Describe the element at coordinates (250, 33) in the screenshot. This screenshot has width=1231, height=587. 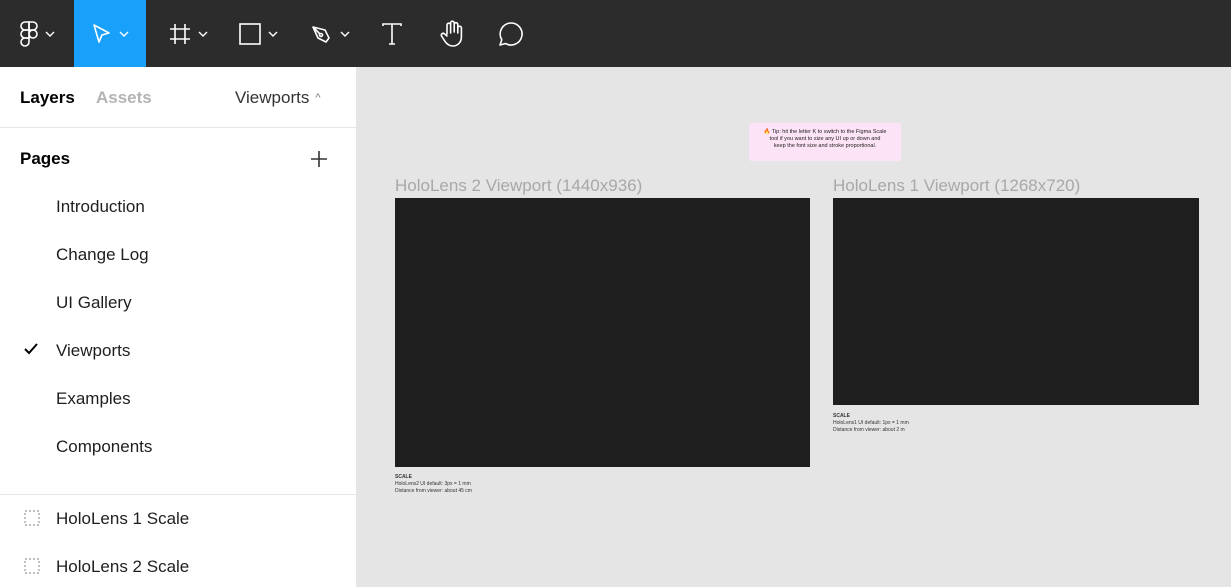
I see `rectangle-icon` at that location.